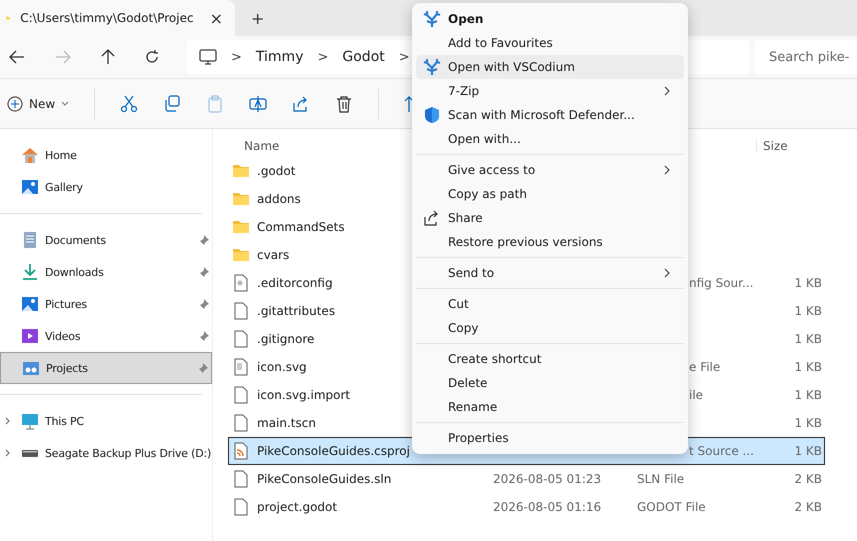  What do you see at coordinates (276, 171) in the screenshot?
I see `file-name: .godot` at bounding box center [276, 171].